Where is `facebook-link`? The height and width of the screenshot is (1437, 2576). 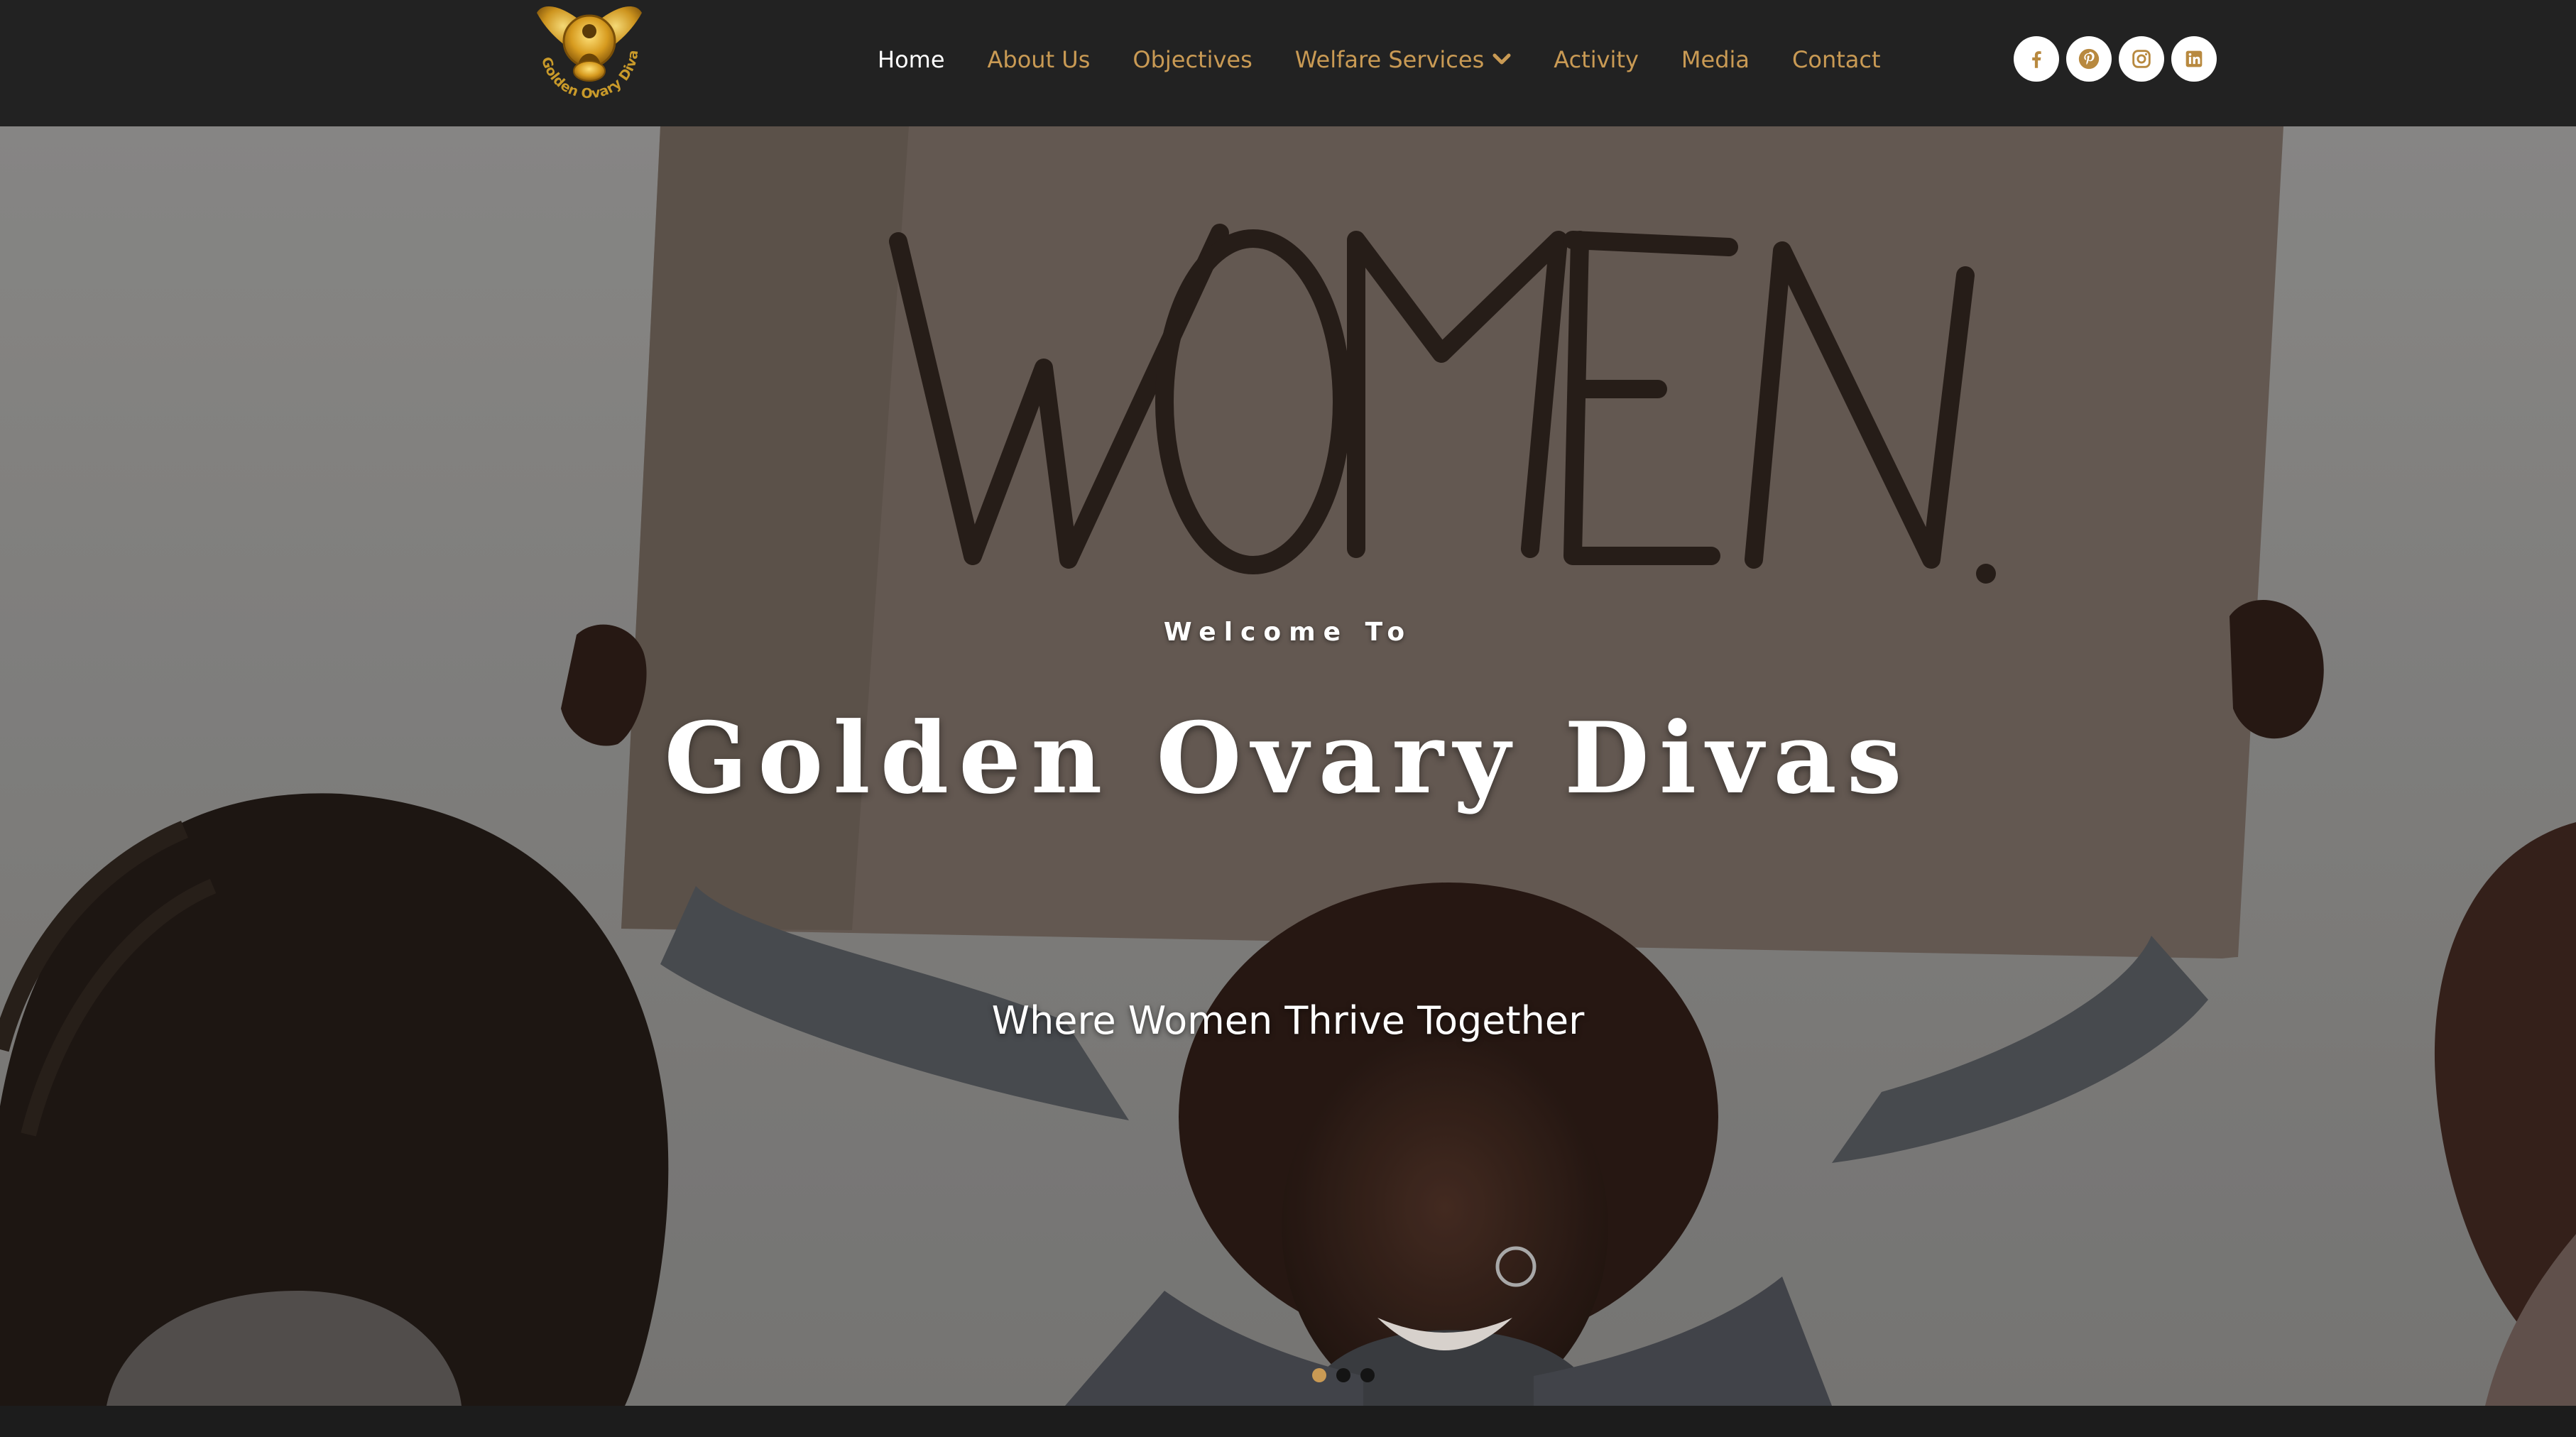 facebook-link is located at coordinates (2036, 59).